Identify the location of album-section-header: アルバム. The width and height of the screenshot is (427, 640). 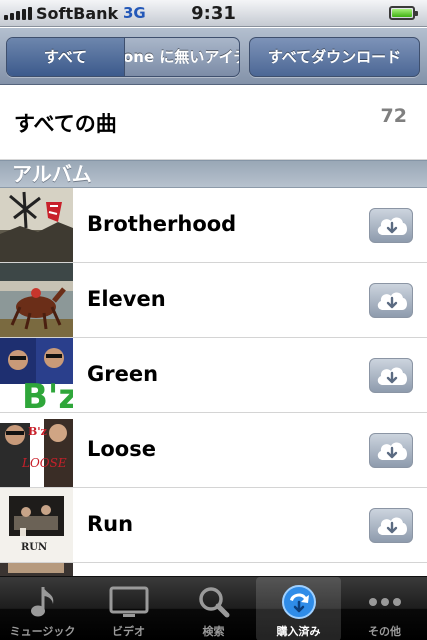
(213, 174).